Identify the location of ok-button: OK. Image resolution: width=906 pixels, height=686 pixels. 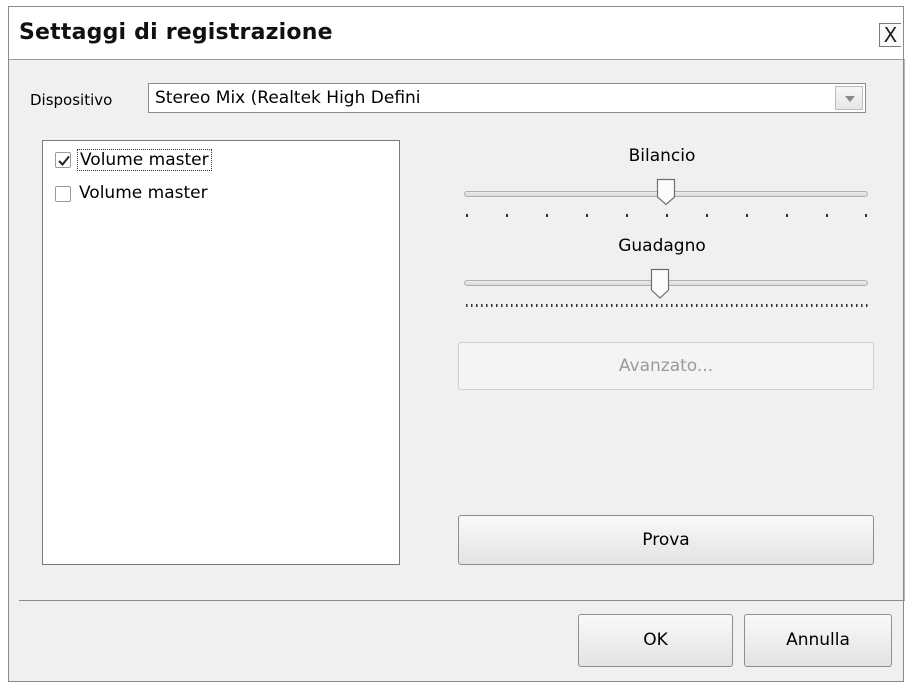
(655, 640).